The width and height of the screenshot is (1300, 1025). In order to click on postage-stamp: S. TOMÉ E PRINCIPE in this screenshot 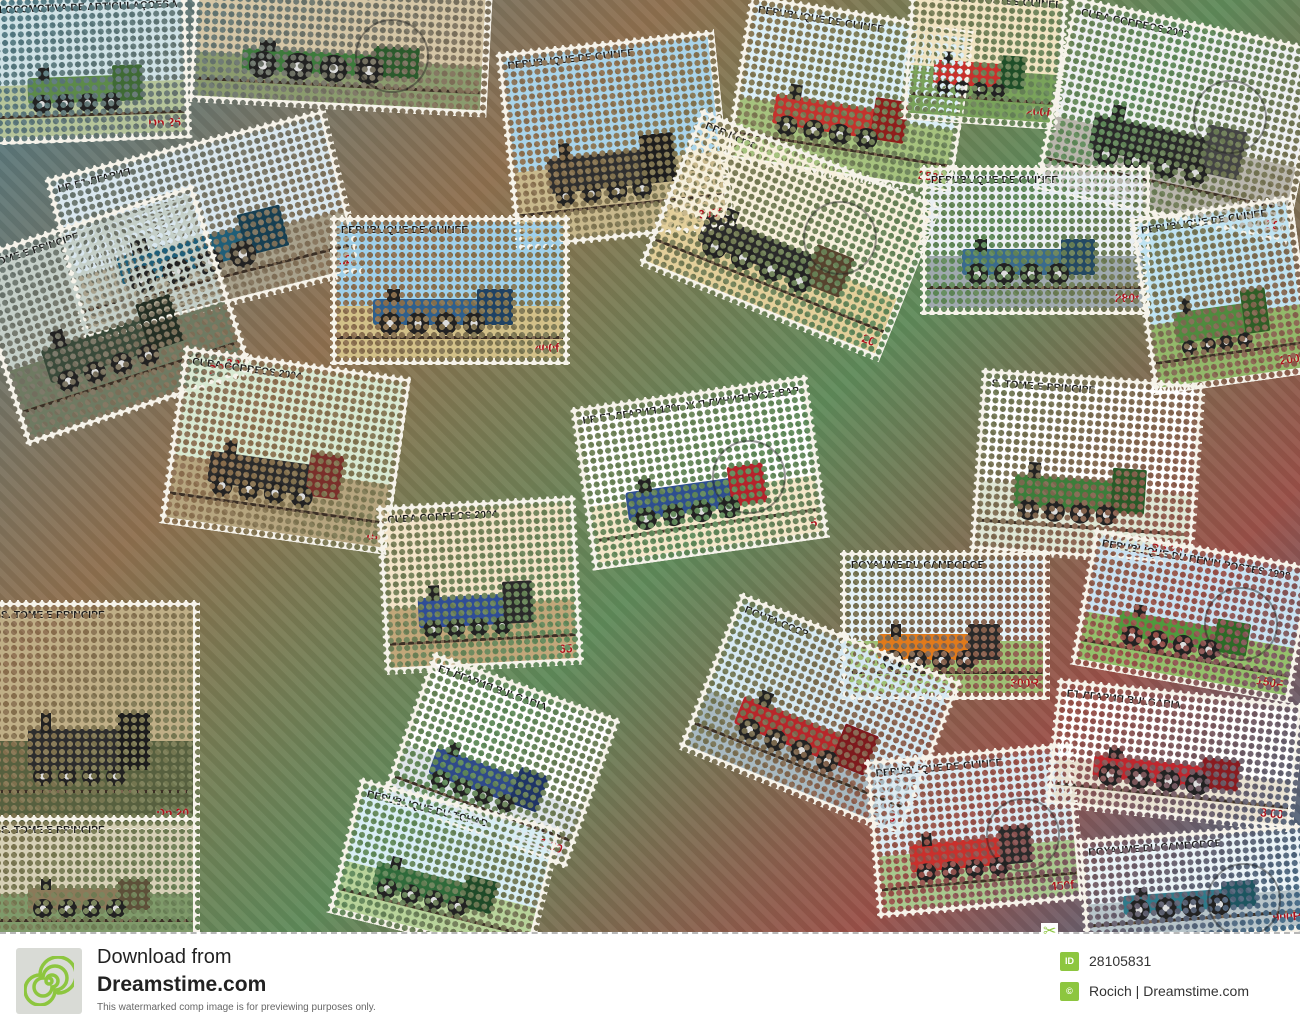, I will do `click(100, 873)`.